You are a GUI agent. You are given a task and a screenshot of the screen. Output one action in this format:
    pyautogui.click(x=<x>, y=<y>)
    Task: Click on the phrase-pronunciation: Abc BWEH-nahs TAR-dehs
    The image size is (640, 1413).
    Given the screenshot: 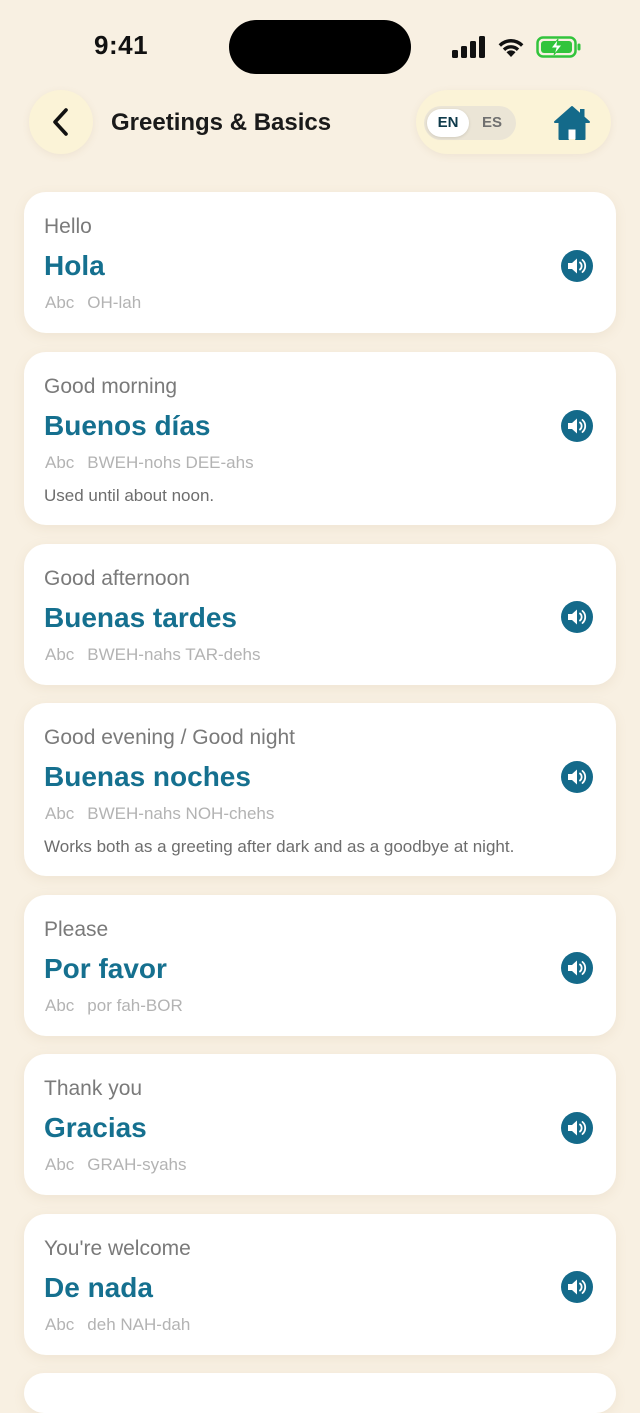 What is the action you would take?
    pyautogui.click(x=153, y=655)
    